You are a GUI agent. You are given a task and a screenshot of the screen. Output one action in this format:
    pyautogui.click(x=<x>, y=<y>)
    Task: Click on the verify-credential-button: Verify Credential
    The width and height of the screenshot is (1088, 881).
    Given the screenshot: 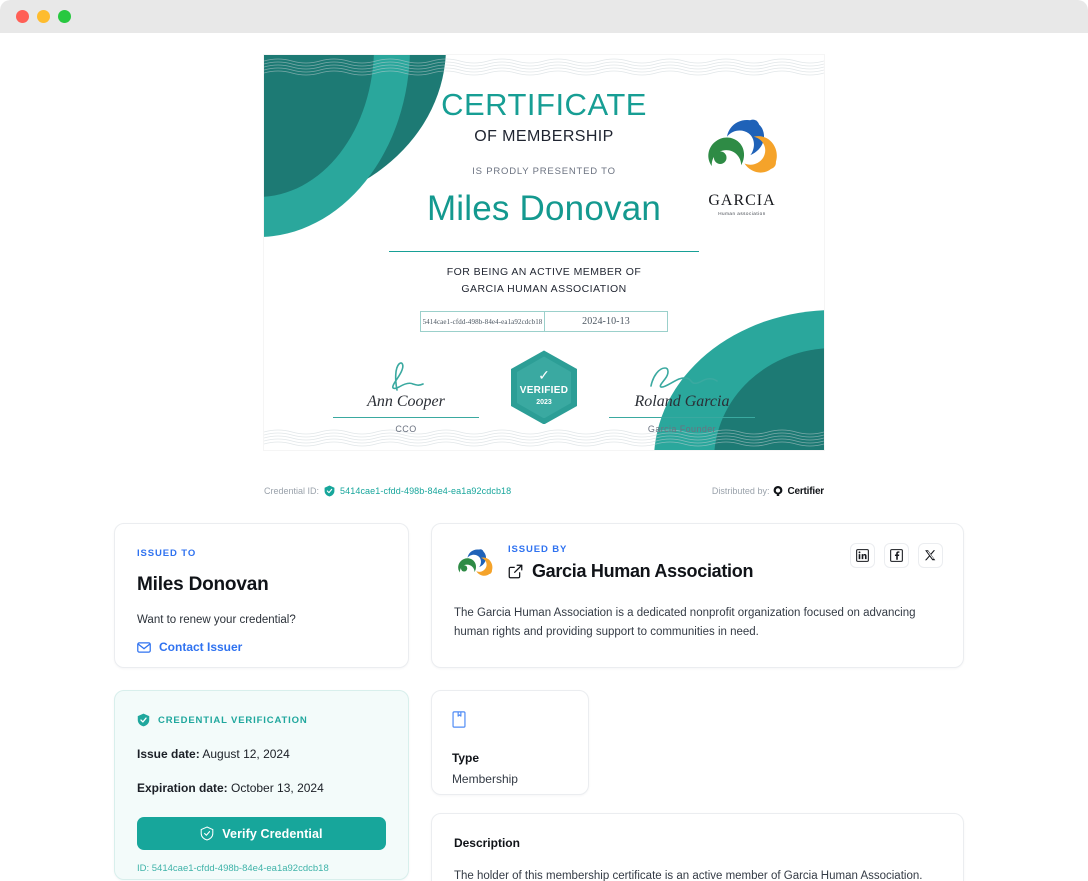 What is the action you would take?
    pyautogui.click(x=261, y=833)
    